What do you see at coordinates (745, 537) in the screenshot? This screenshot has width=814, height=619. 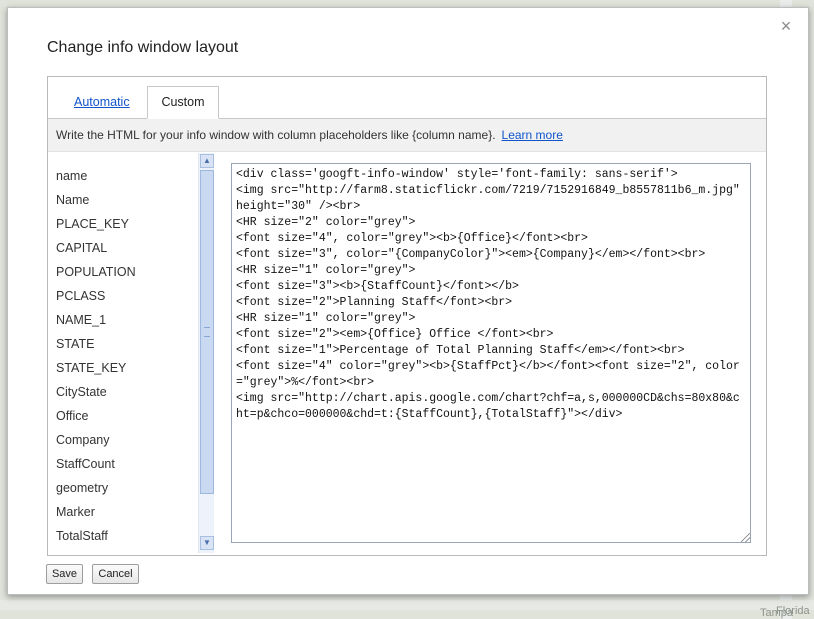 I see `resize-grip-icon` at bounding box center [745, 537].